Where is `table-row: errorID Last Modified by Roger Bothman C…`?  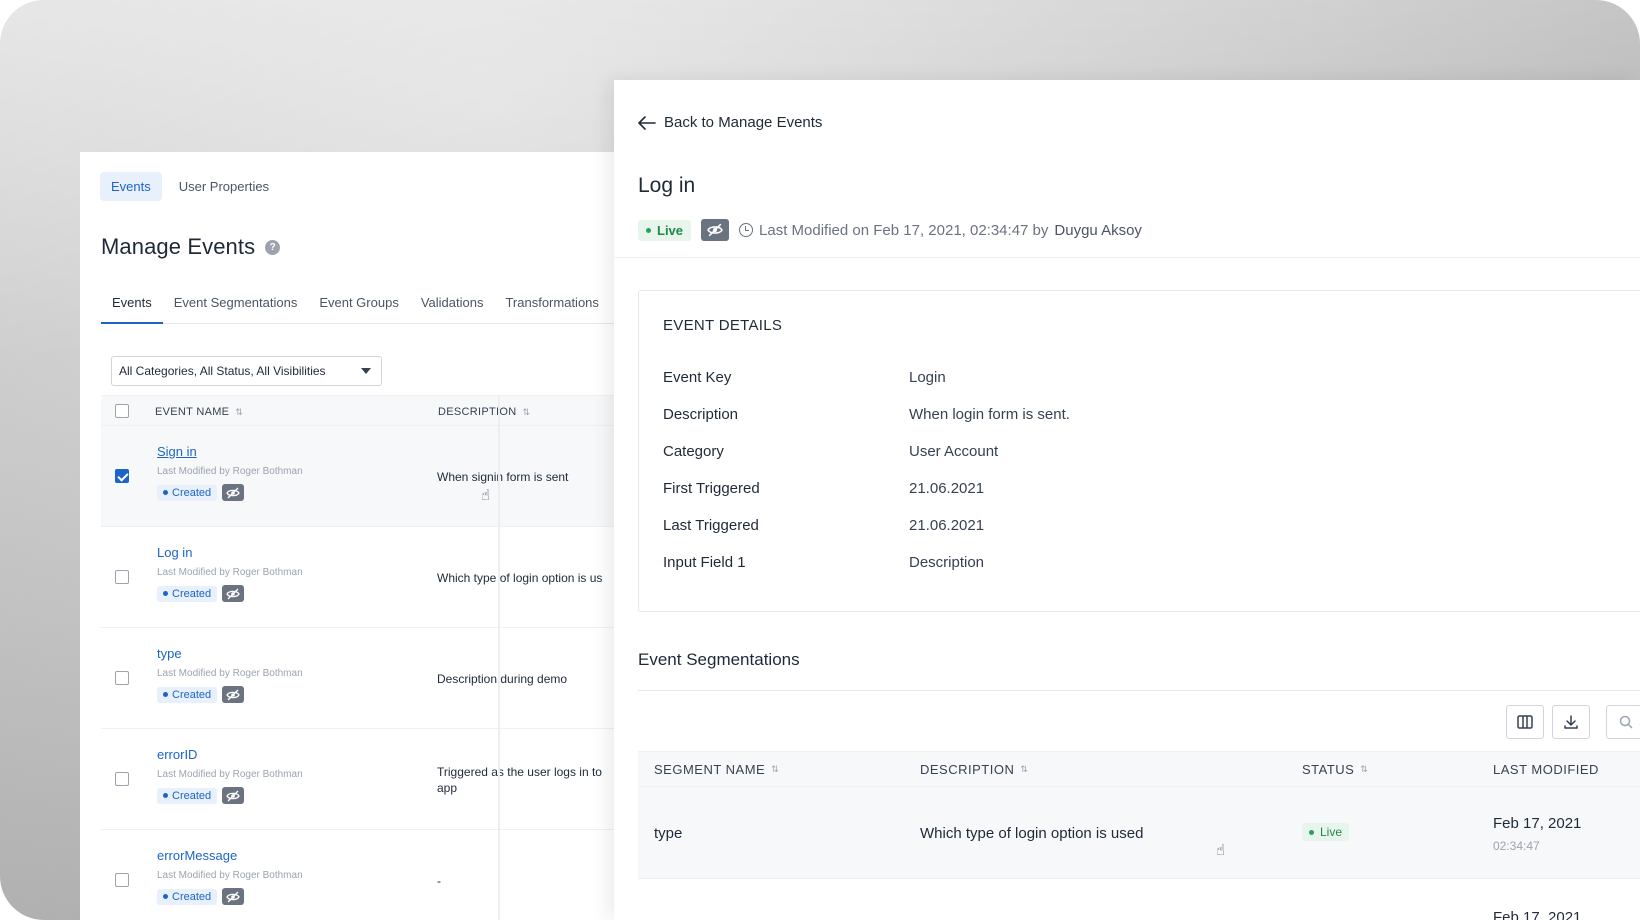 table-row: errorID Last Modified by Roger Bothman C… is located at coordinates (360, 779).